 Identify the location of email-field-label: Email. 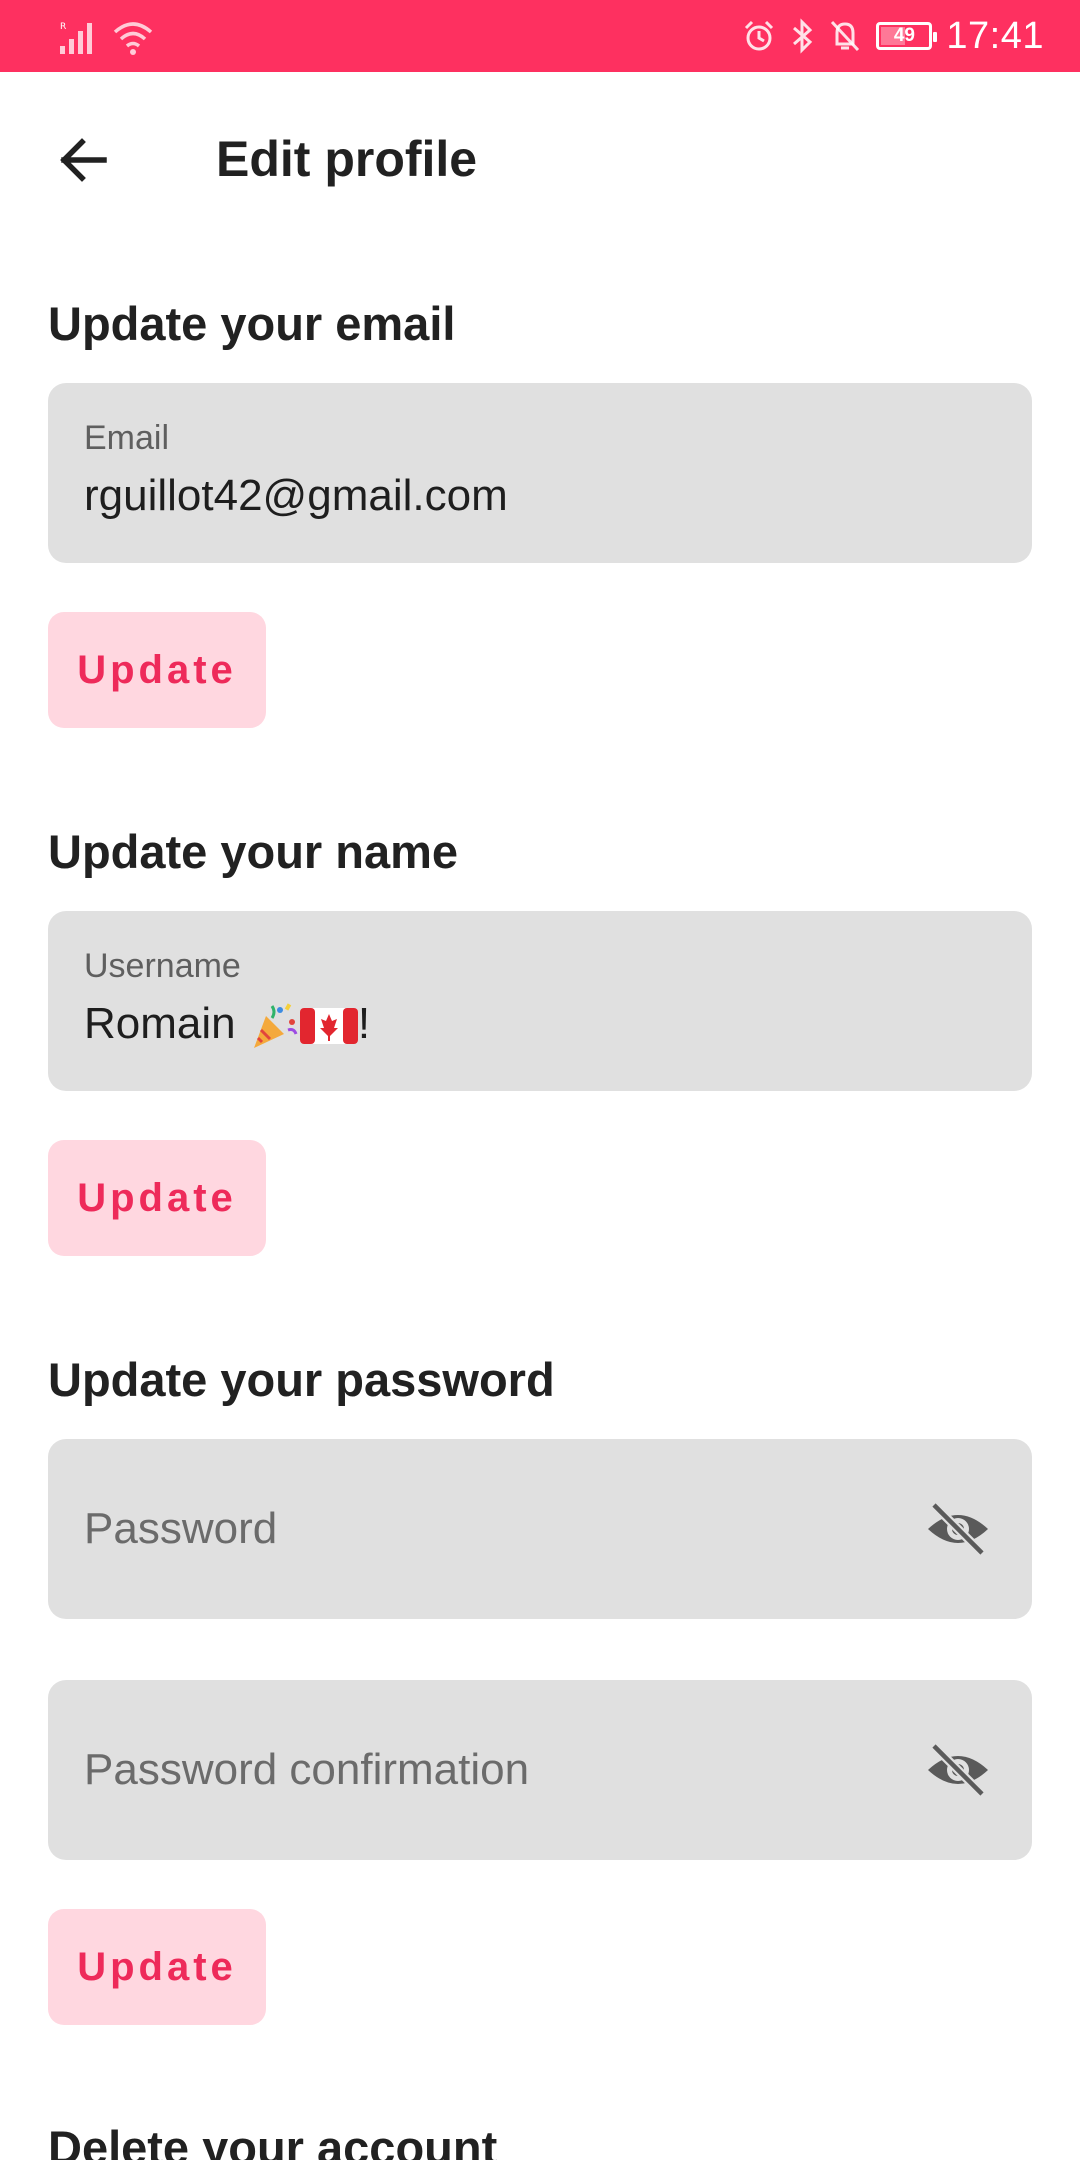
(127, 438).